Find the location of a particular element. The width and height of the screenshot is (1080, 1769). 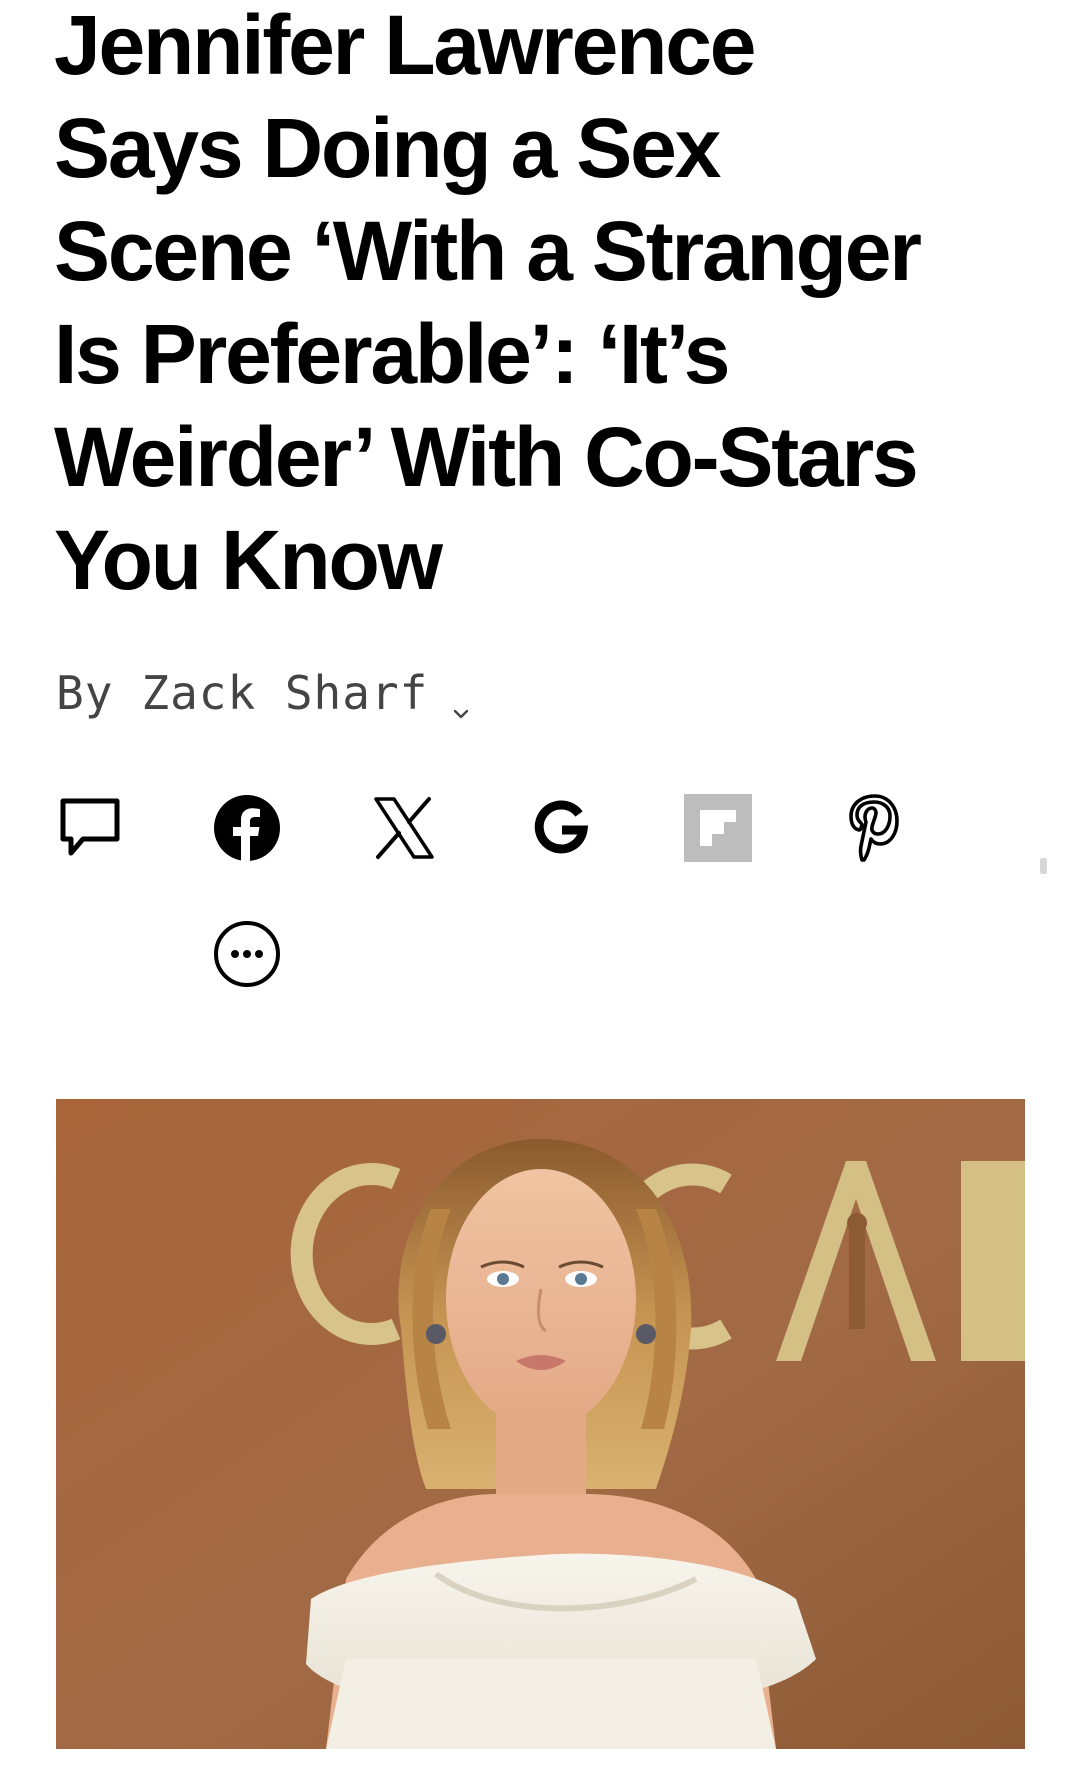

headline-line: Weirder’ With Co-Stars is located at coordinates (486, 457).